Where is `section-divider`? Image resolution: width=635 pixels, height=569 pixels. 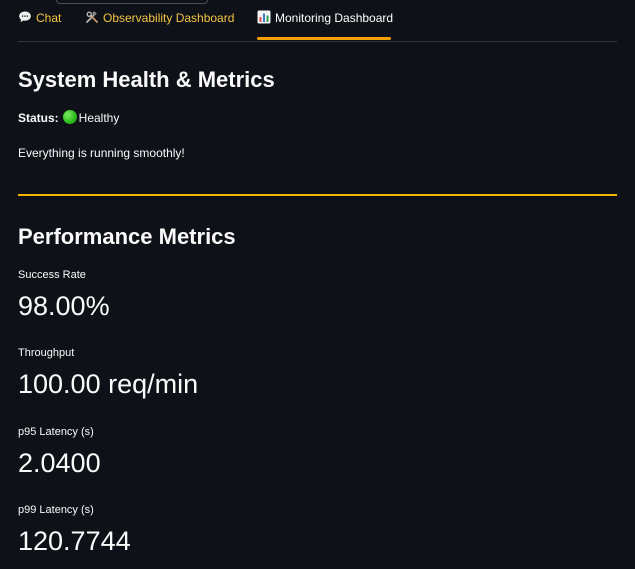 section-divider is located at coordinates (317, 195).